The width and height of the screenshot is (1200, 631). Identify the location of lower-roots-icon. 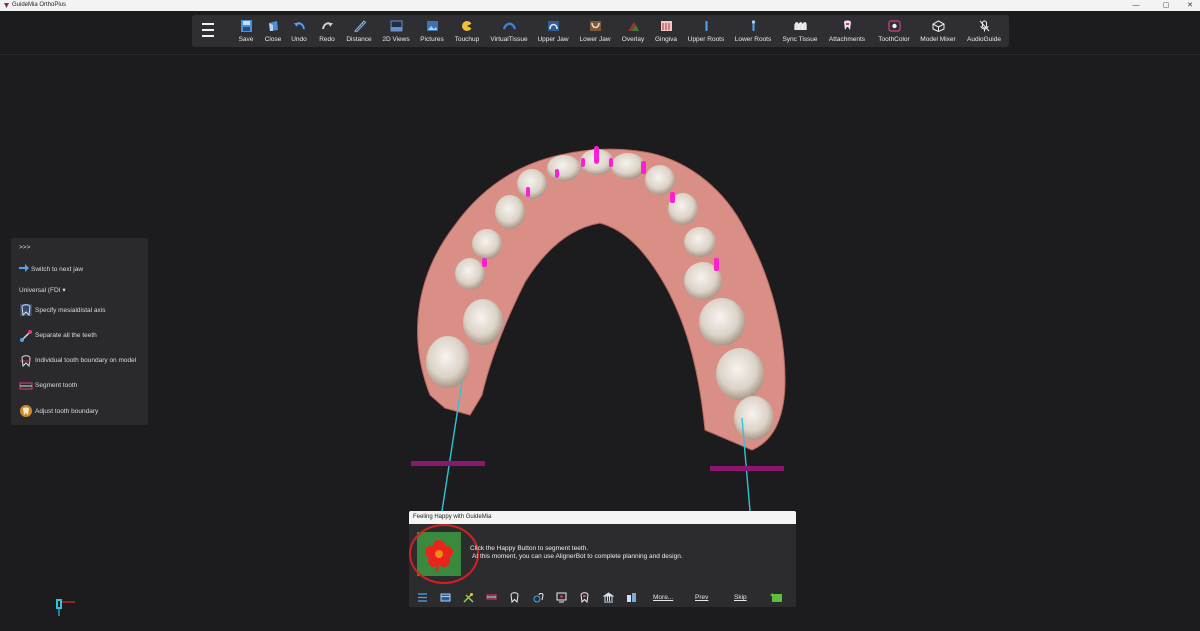
(753, 25).